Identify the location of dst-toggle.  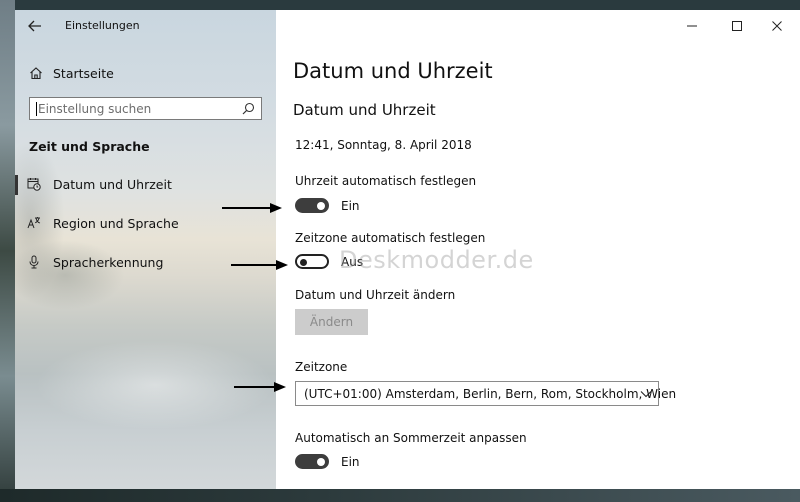
(312, 461).